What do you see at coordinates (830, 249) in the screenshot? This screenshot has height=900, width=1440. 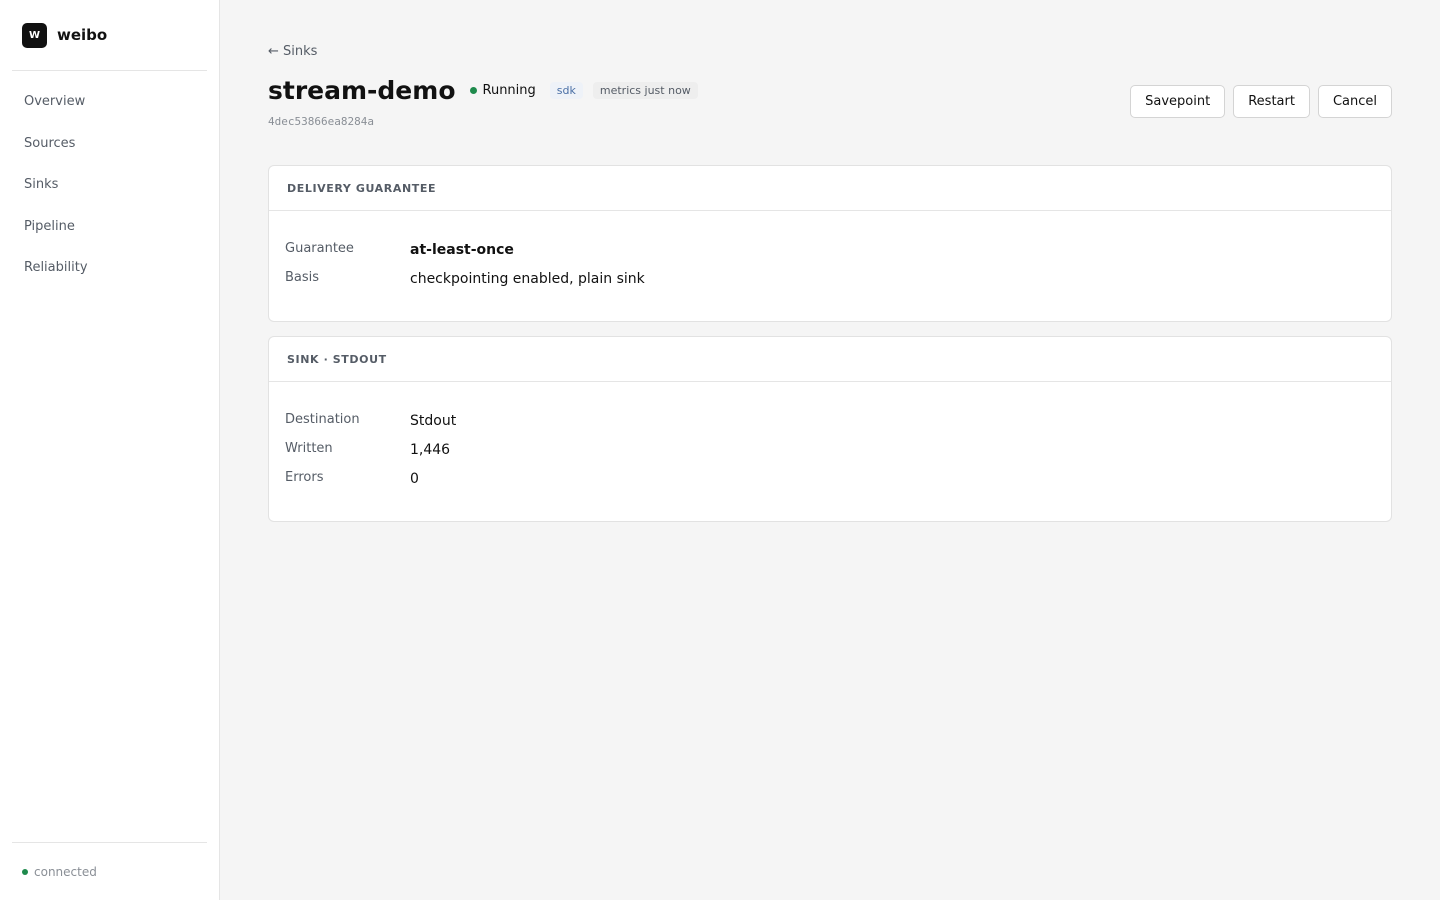 I see `kv-row: Guarantee at-least-once` at bounding box center [830, 249].